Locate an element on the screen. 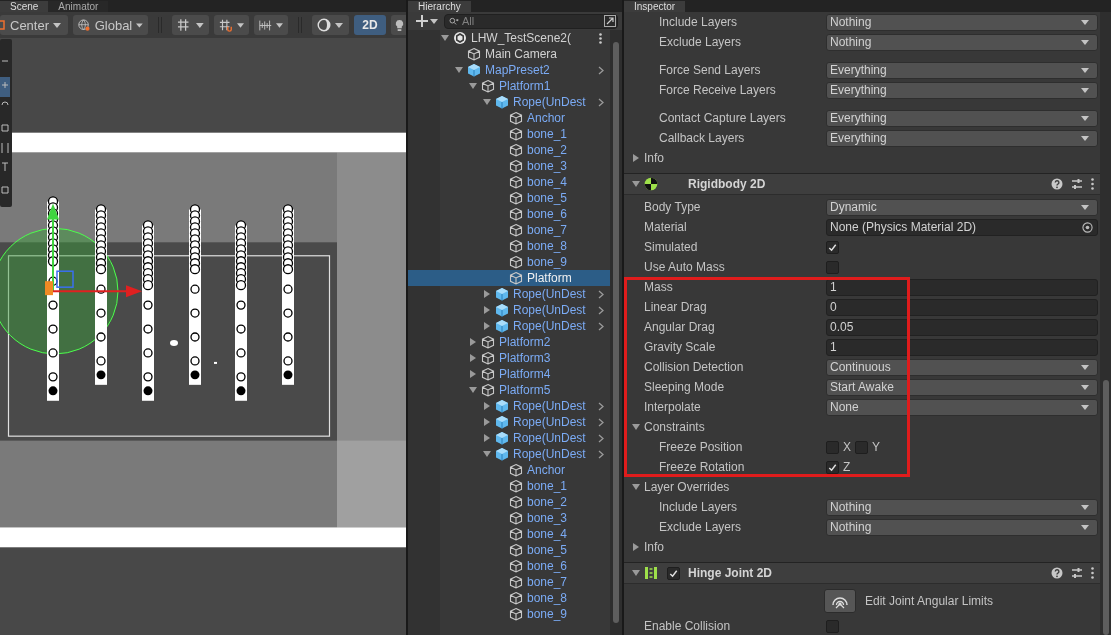 The height and width of the screenshot is (635, 1111). tree-item: Platform2 is located at coordinates (509, 342).